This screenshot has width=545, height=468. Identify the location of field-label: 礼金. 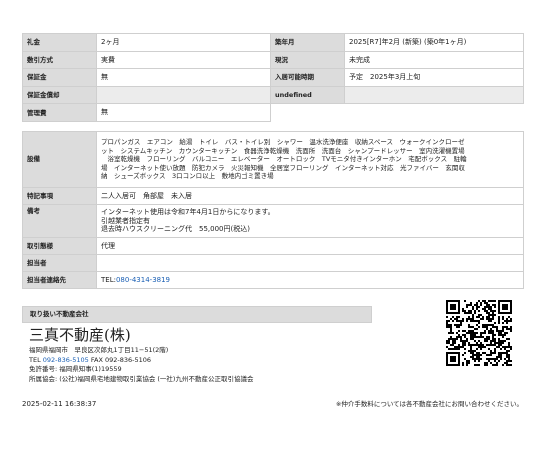
(59, 42).